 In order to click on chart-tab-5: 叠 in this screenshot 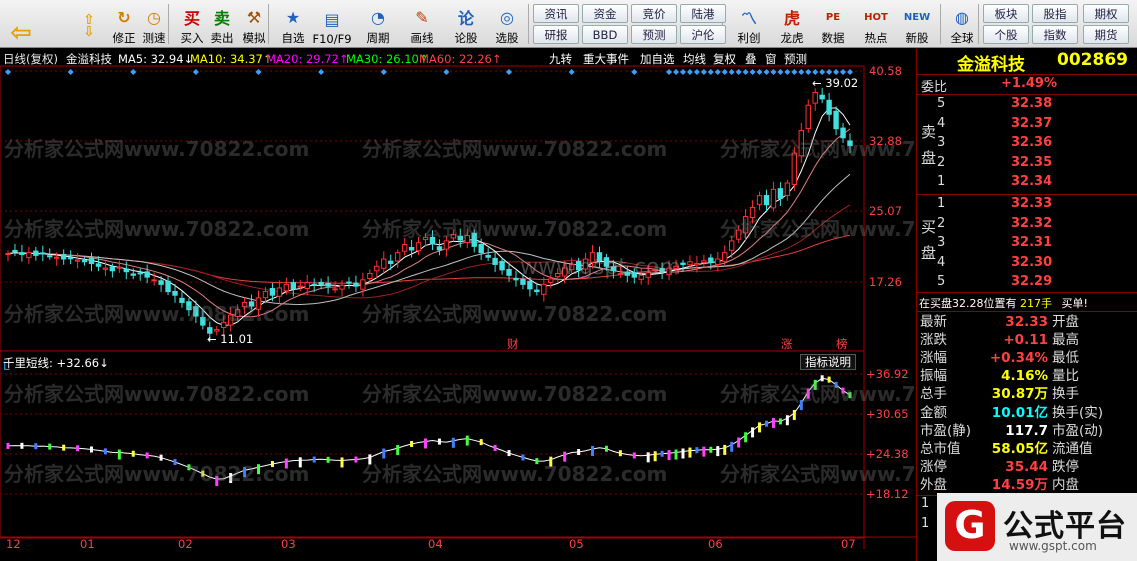, I will do `click(751, 59)`.